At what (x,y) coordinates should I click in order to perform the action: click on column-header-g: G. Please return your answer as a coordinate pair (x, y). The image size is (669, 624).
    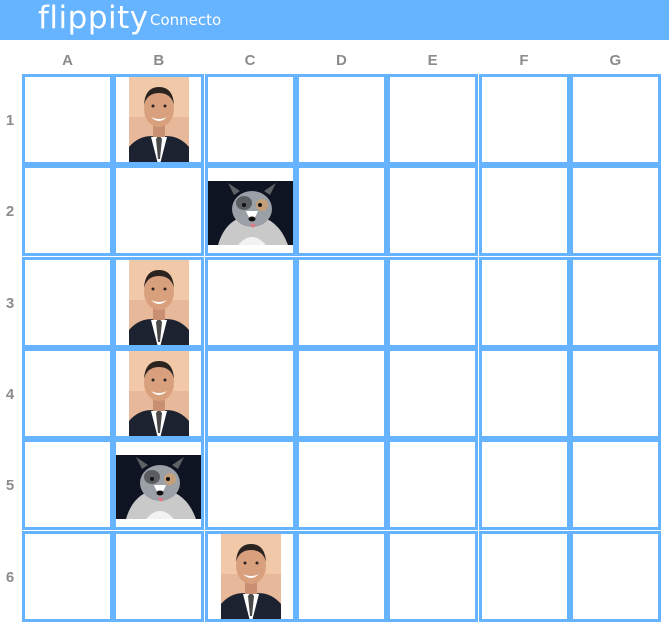
    Looking at the image, I should click on (615, 60).